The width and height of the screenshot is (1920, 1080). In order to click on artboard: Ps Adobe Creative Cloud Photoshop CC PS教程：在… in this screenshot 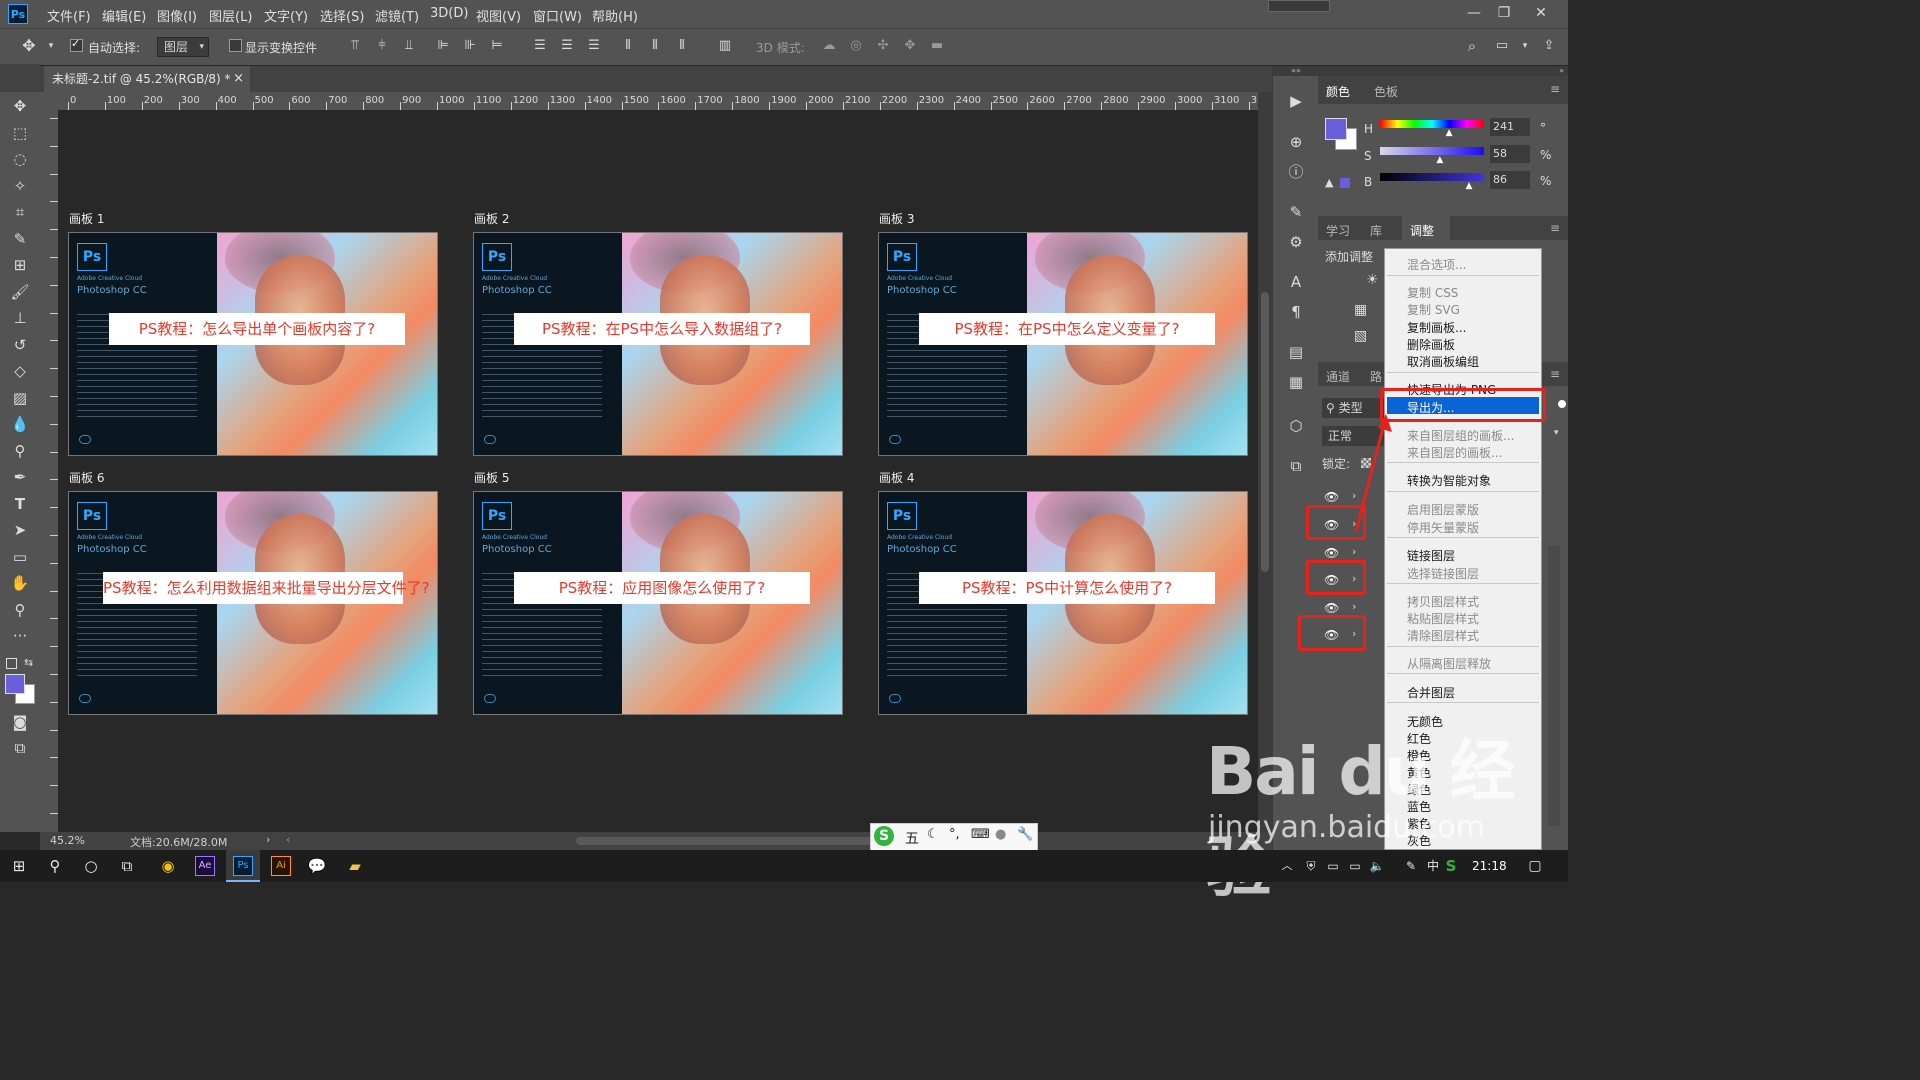, I will do `click(1063, 344)`.